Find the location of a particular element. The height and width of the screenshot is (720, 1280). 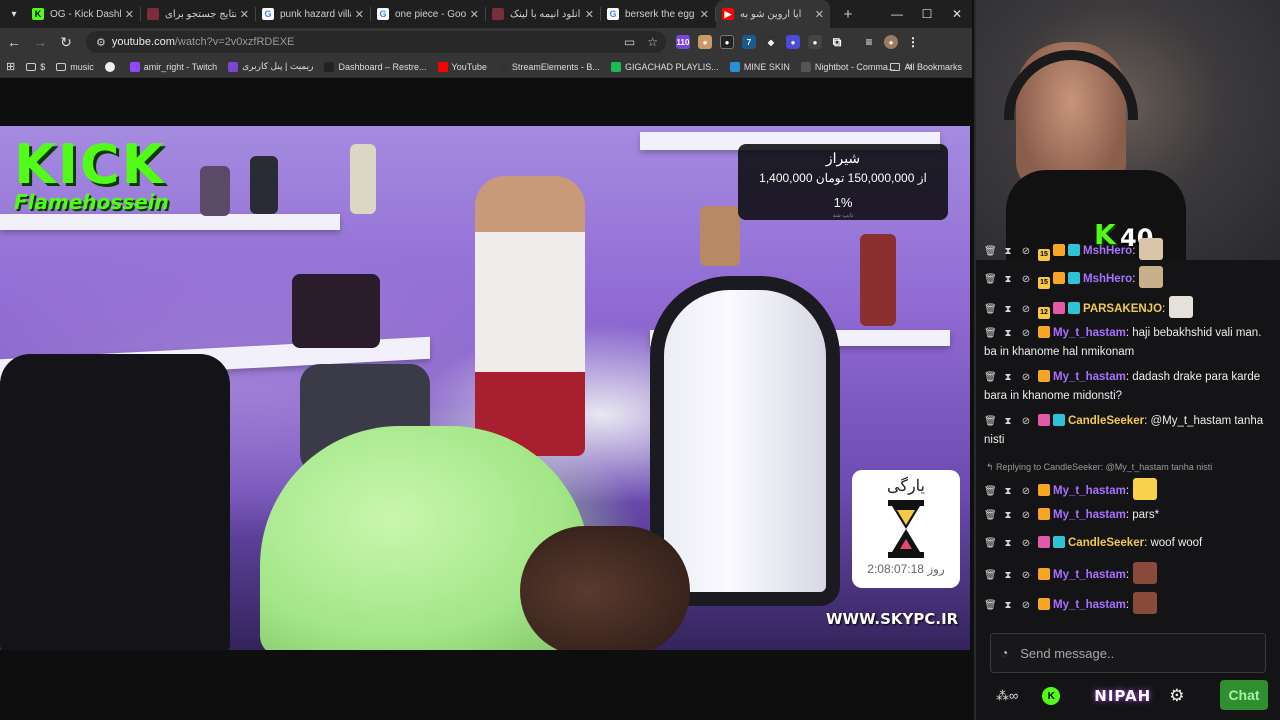

reload-button: ↻ is located at coordinates (66, 42).